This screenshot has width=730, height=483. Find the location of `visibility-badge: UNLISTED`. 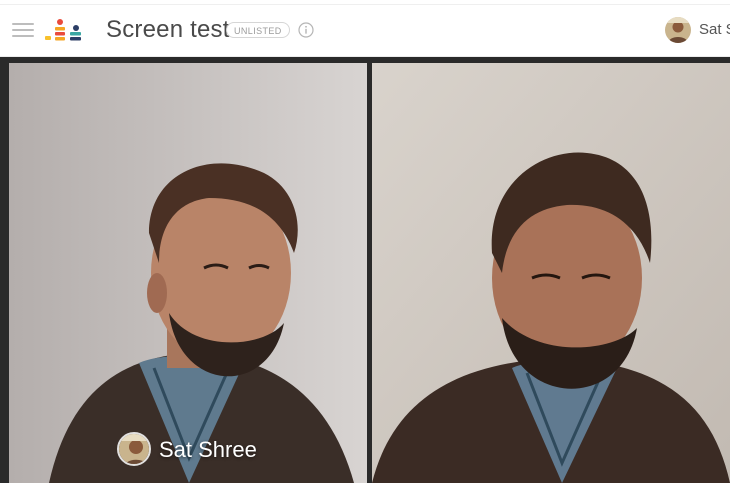

visibility-badge: UNLISTED is located at coordinates (258, 30).